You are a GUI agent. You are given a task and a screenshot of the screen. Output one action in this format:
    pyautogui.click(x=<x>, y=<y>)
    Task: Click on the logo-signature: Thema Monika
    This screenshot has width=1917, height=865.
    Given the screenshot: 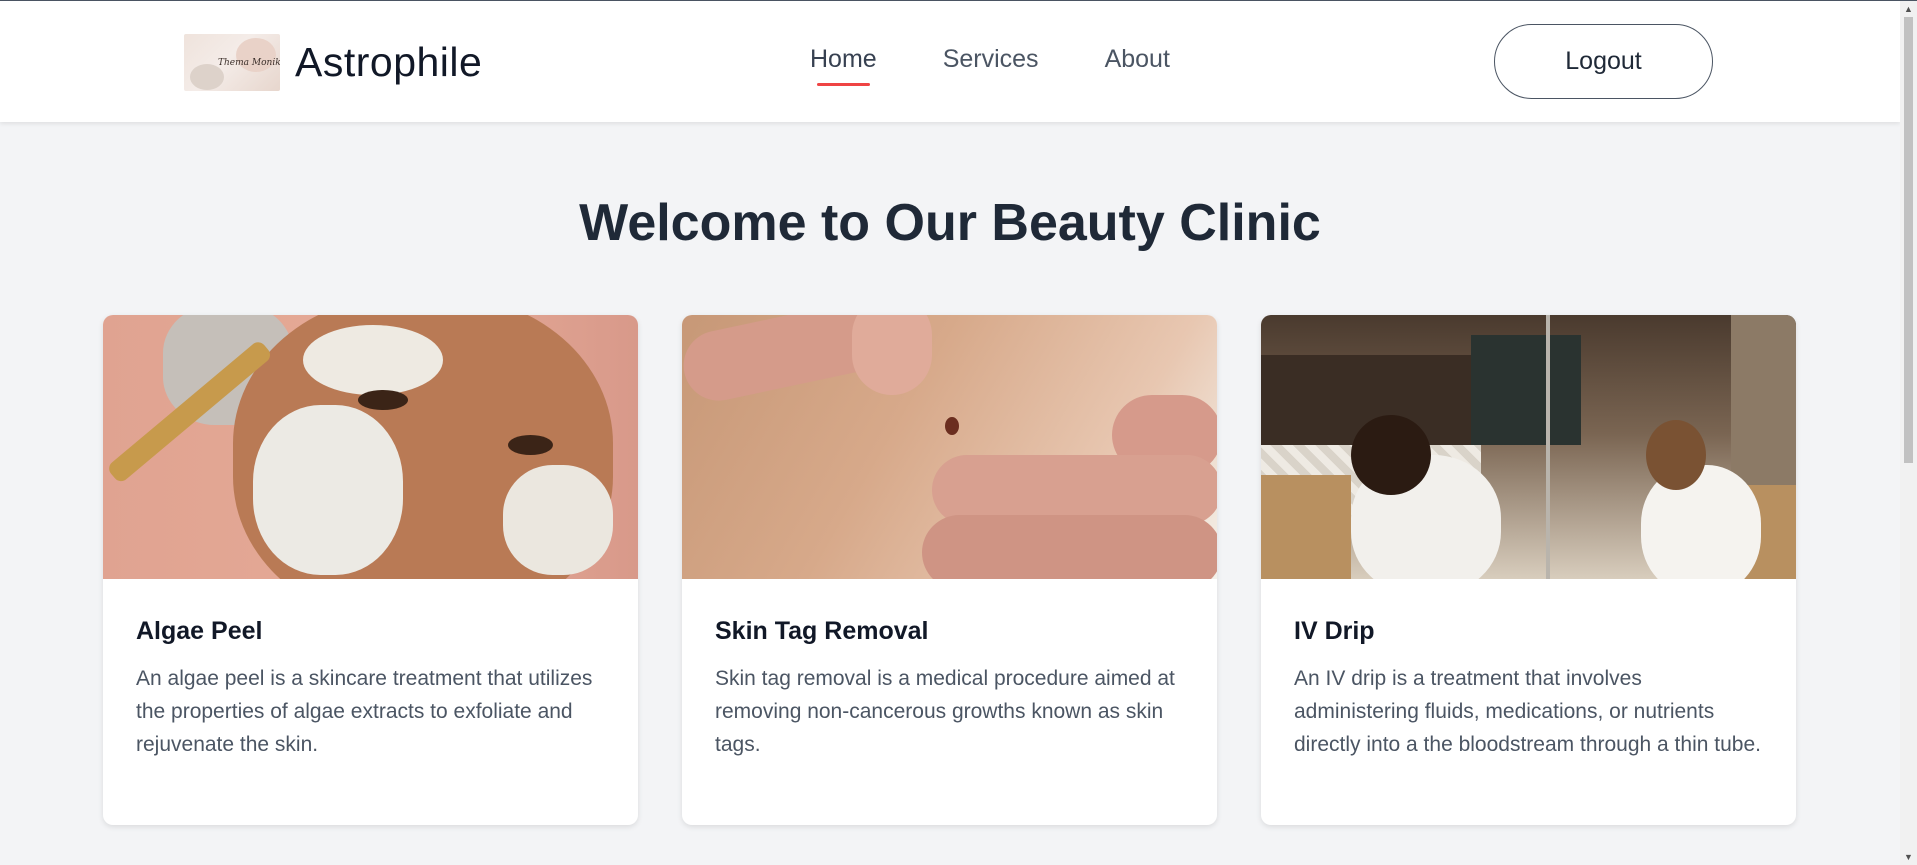 What is the action you would take?
    pyautogui.click(x=249, y=63)
    